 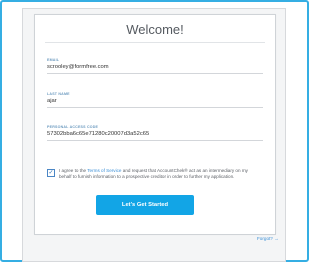 What do you see at coordinates (145, 205) in the screenshot?
I see `get-started-button: Let's Get Started` at bounding box center [145, 205].